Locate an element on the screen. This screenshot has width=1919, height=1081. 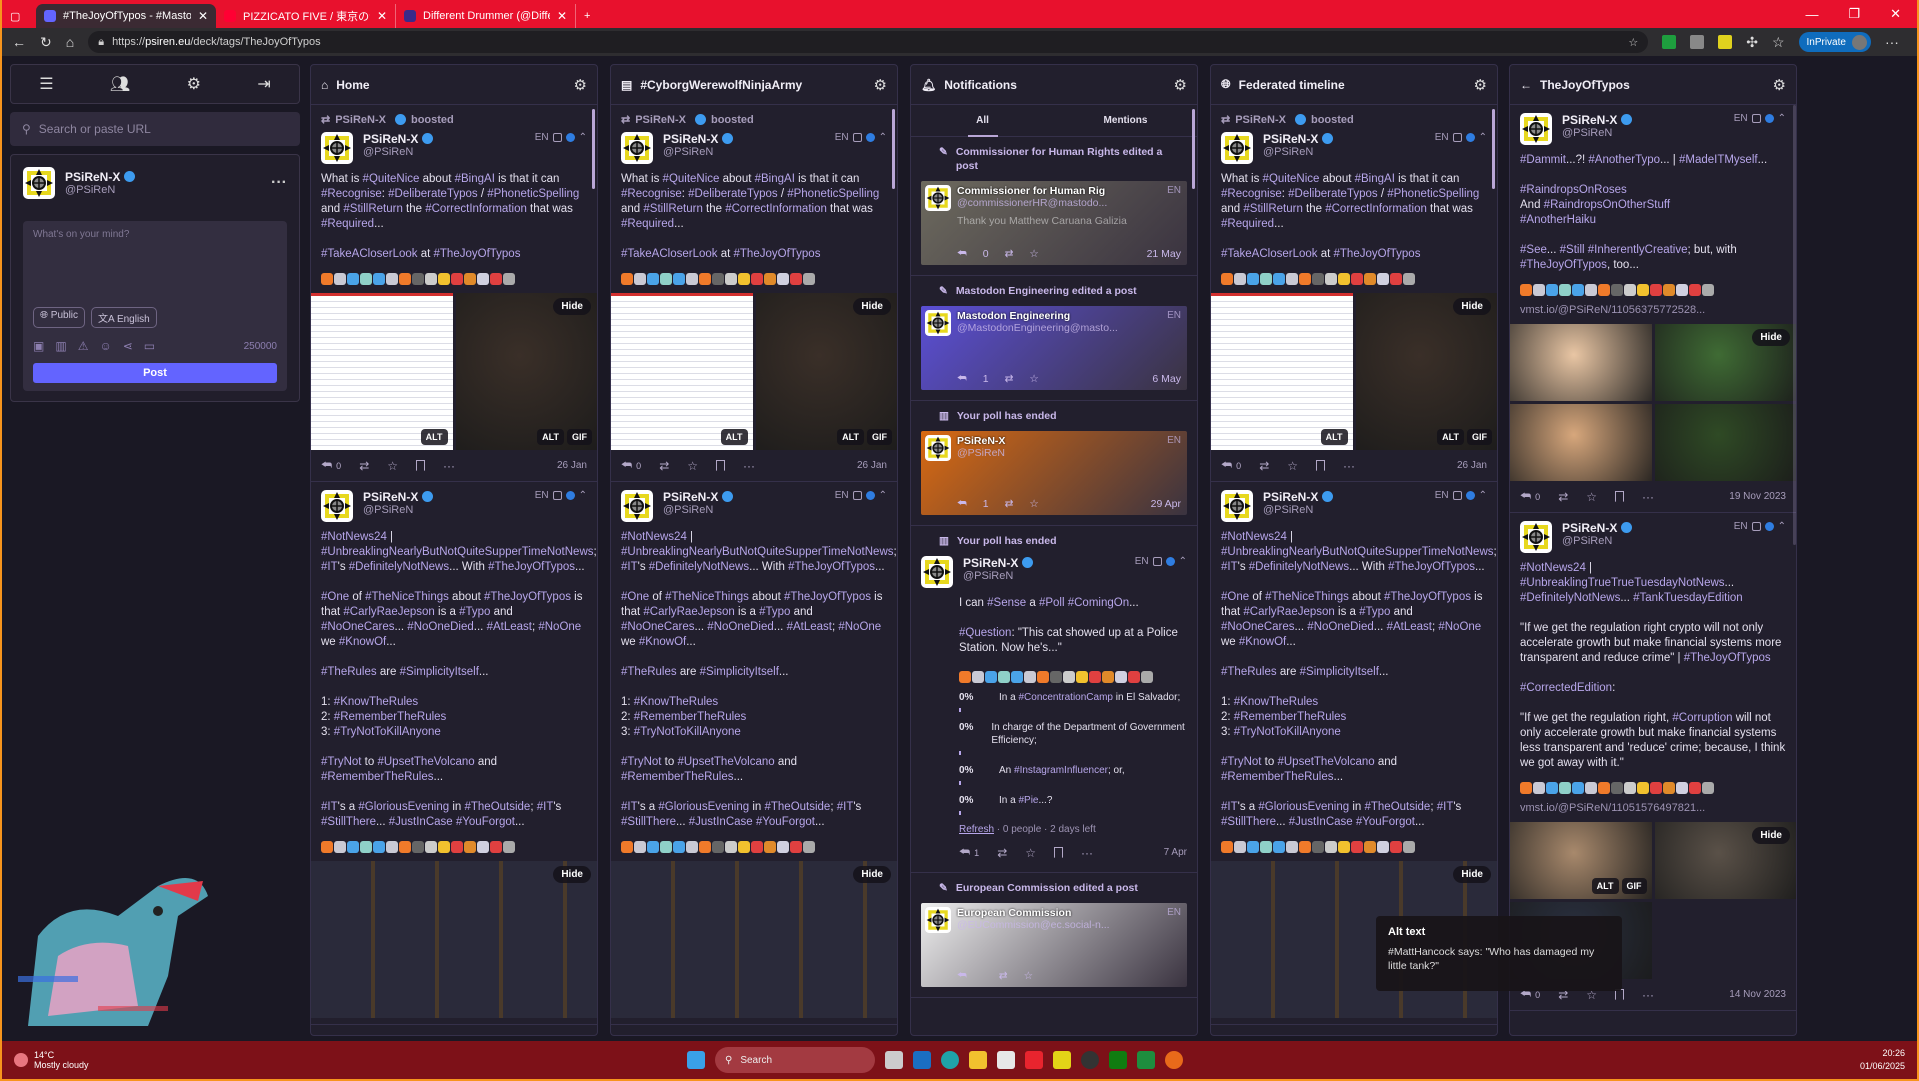
hashtag-link: #Still is located at coordinates (1572, 250).